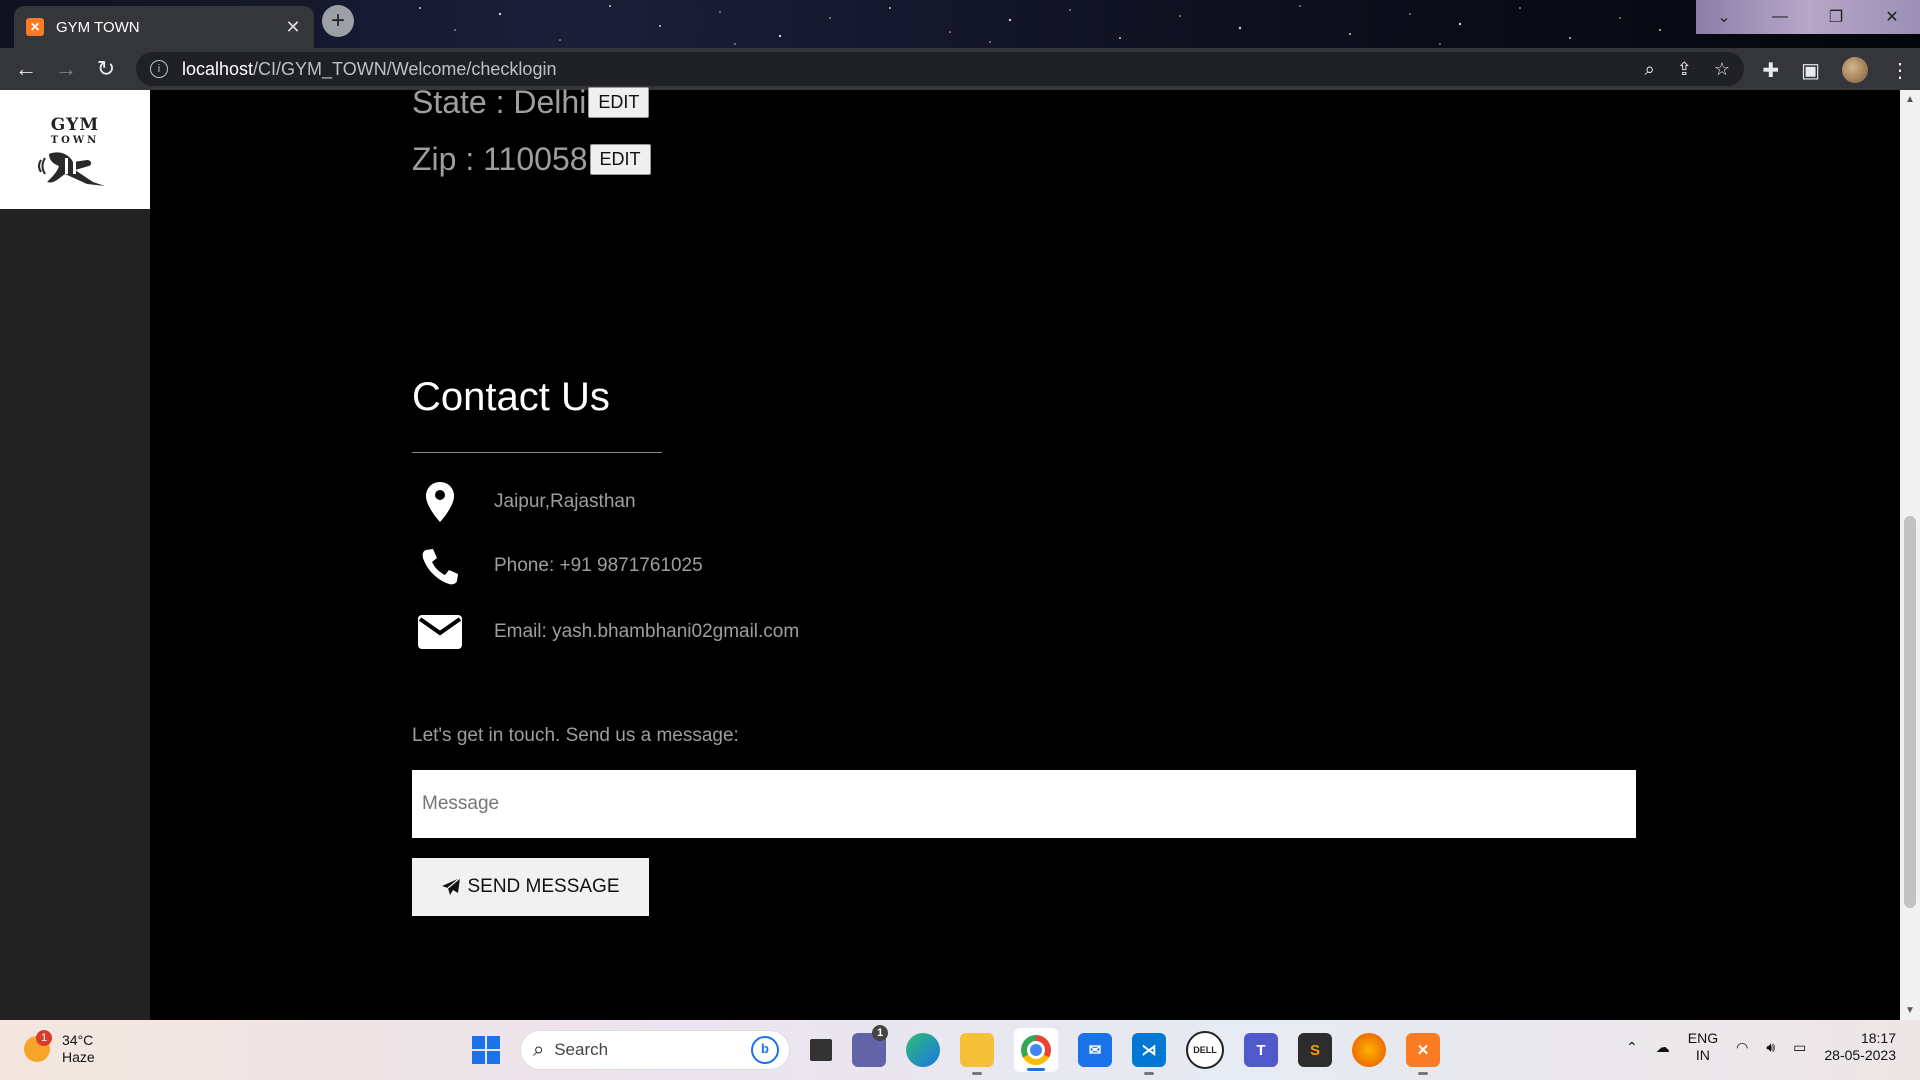 Image resolution: width=1920 pixels, height=1080 pixels. Describe the element at coordinates (451, 886) in the screenshot. I see `paper-plane-icon` at that location.